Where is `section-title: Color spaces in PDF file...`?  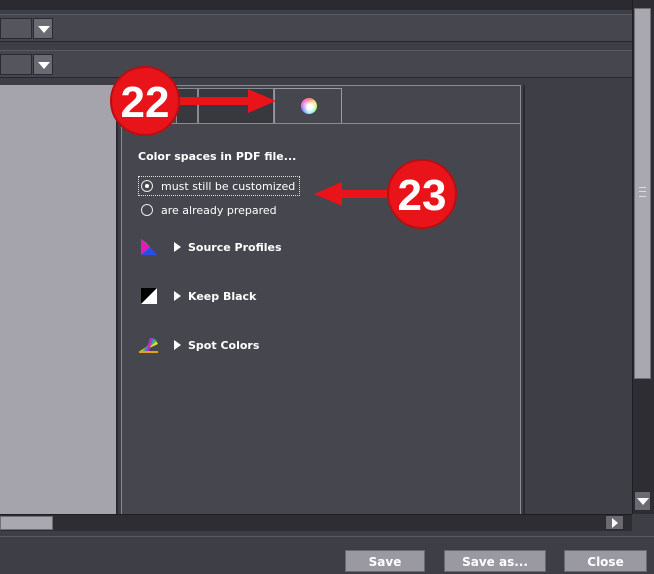
section-title: Color spaces in PDF file... is located at coordinates (217, 156).